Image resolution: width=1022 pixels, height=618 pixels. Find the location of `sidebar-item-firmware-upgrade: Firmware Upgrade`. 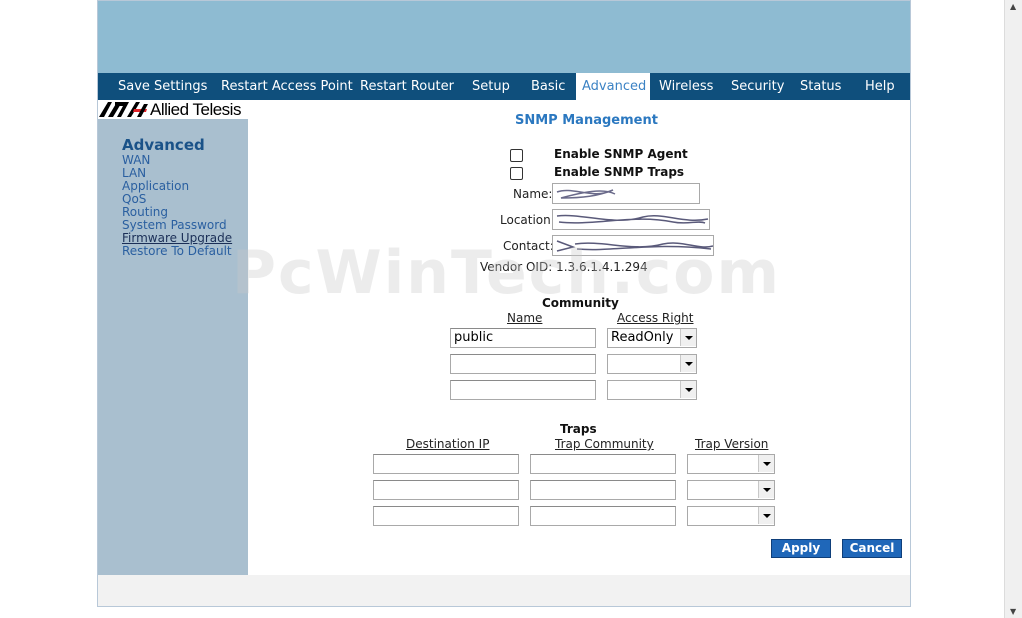

sidebar-item-firmware-upgrade: Firmware Upgrade is located at coordinates (177, 238).